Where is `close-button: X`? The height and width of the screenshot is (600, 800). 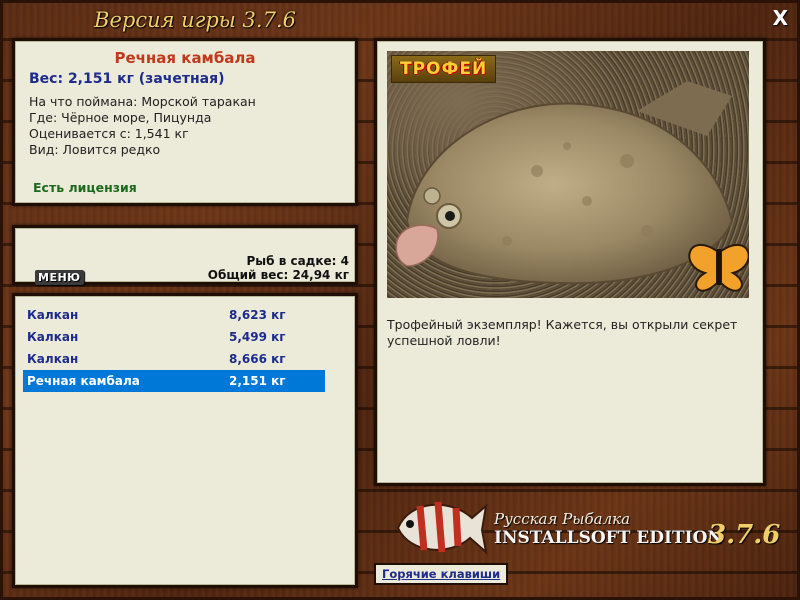 close-button: X is located at coordinates (780, 18).